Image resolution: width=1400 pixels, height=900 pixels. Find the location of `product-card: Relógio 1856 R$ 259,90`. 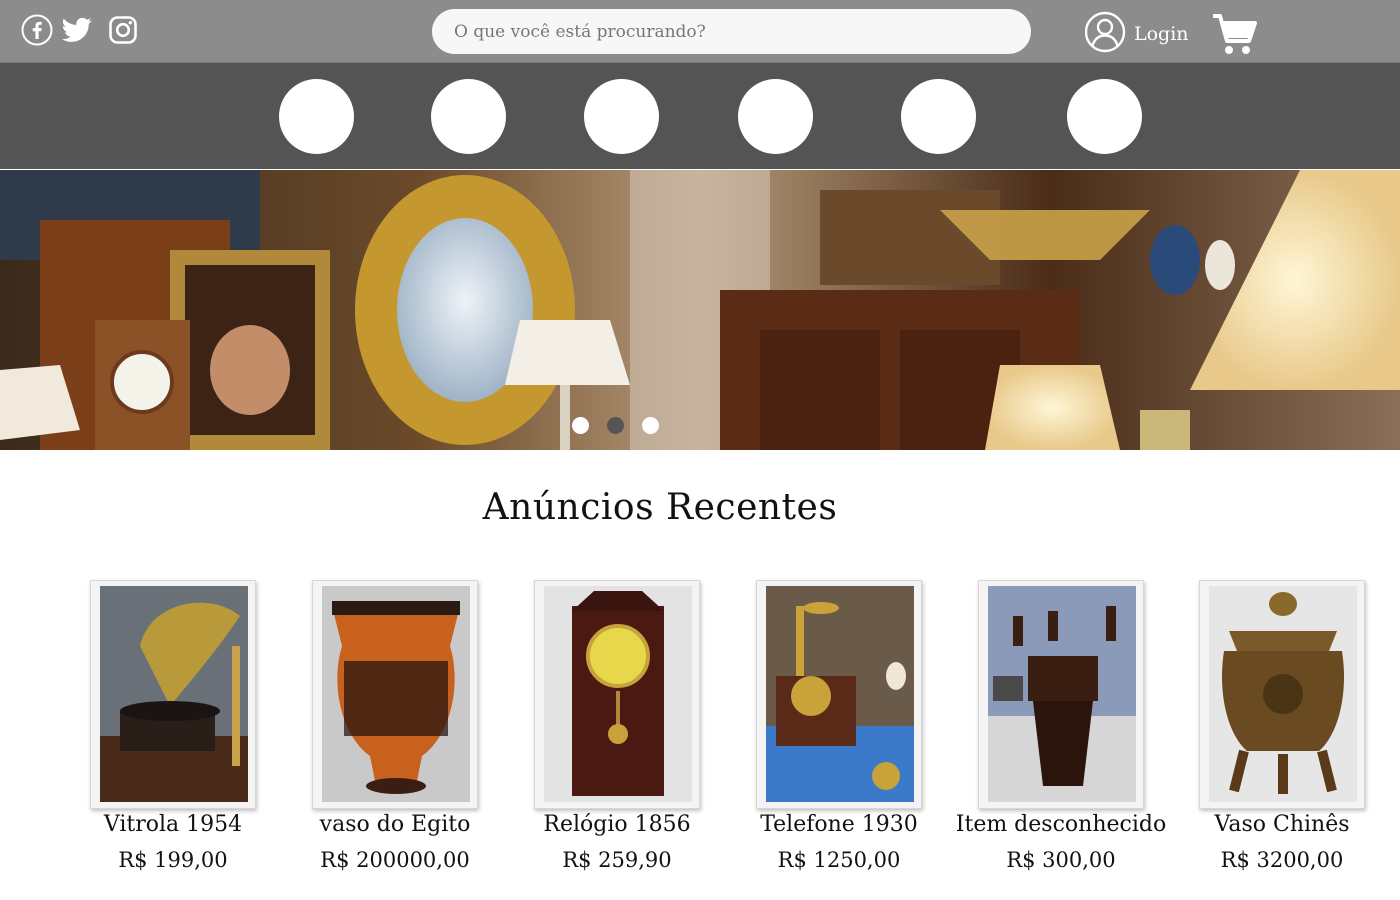

product-card: Relógio 1856 R$ 259,90 is located at coordinates (634, 730).